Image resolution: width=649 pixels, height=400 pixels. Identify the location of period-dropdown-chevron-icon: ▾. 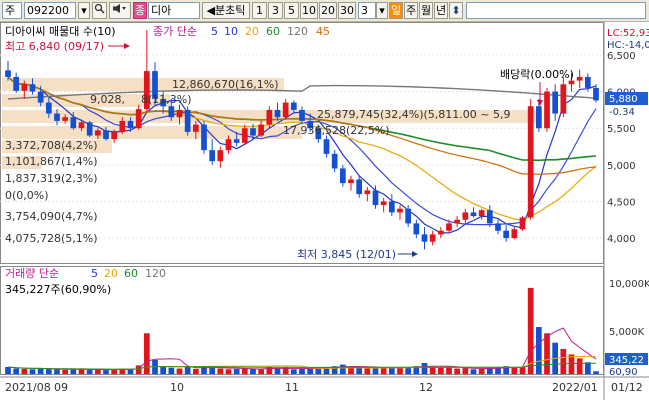
(382, 10).